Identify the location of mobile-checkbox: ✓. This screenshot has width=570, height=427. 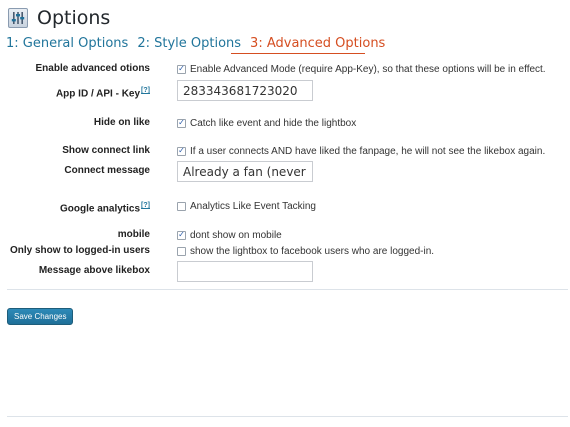
(181, 235).